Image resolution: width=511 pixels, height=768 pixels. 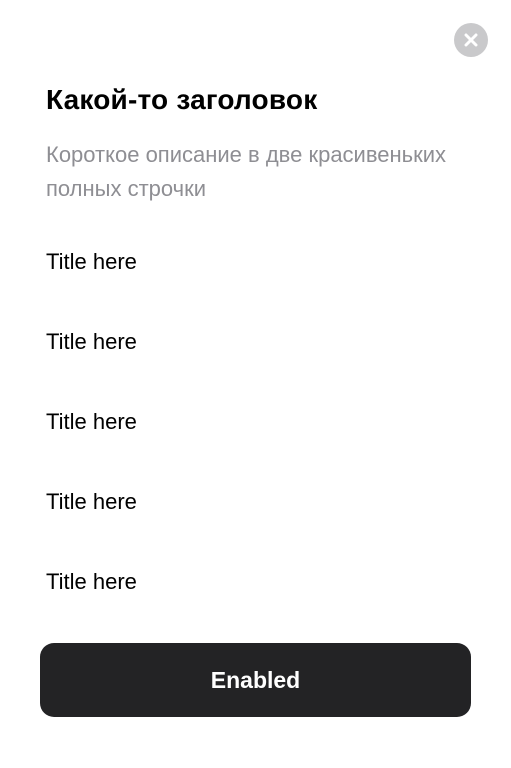 I want to click on close-icon, so click(x=471, y=40).